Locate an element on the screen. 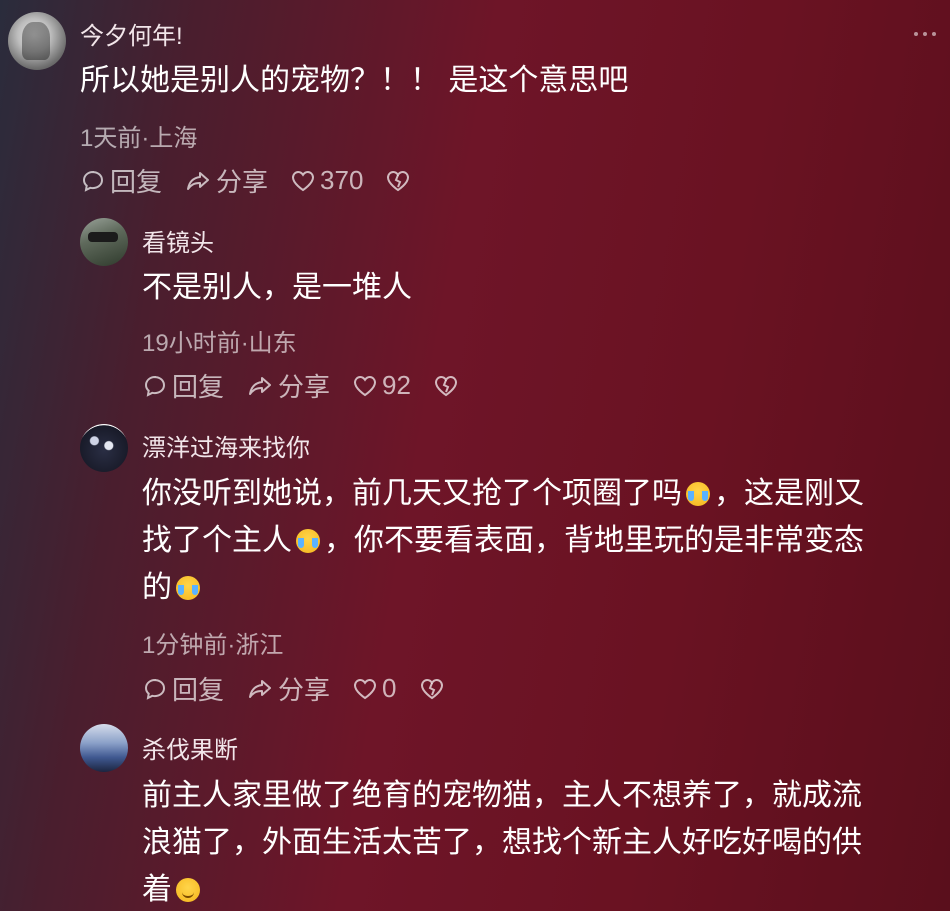  username: 今夕何年! is located at coordinates (131, 33).